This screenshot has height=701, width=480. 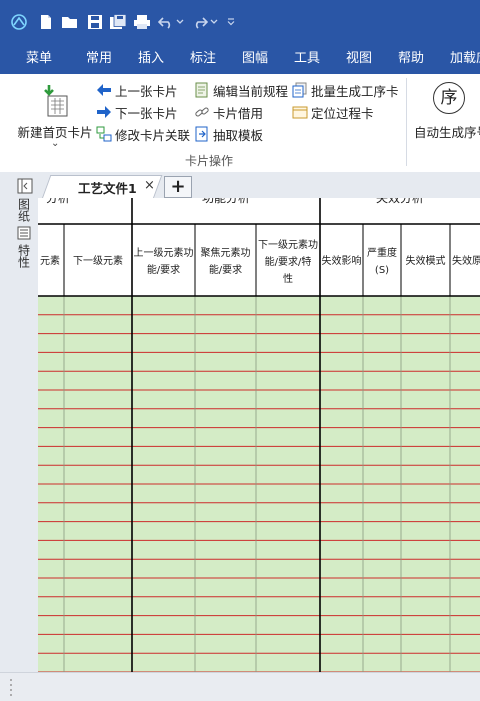 I want to click on locate-process-card-label: 定位过程卡, so click(x=342, y=113).